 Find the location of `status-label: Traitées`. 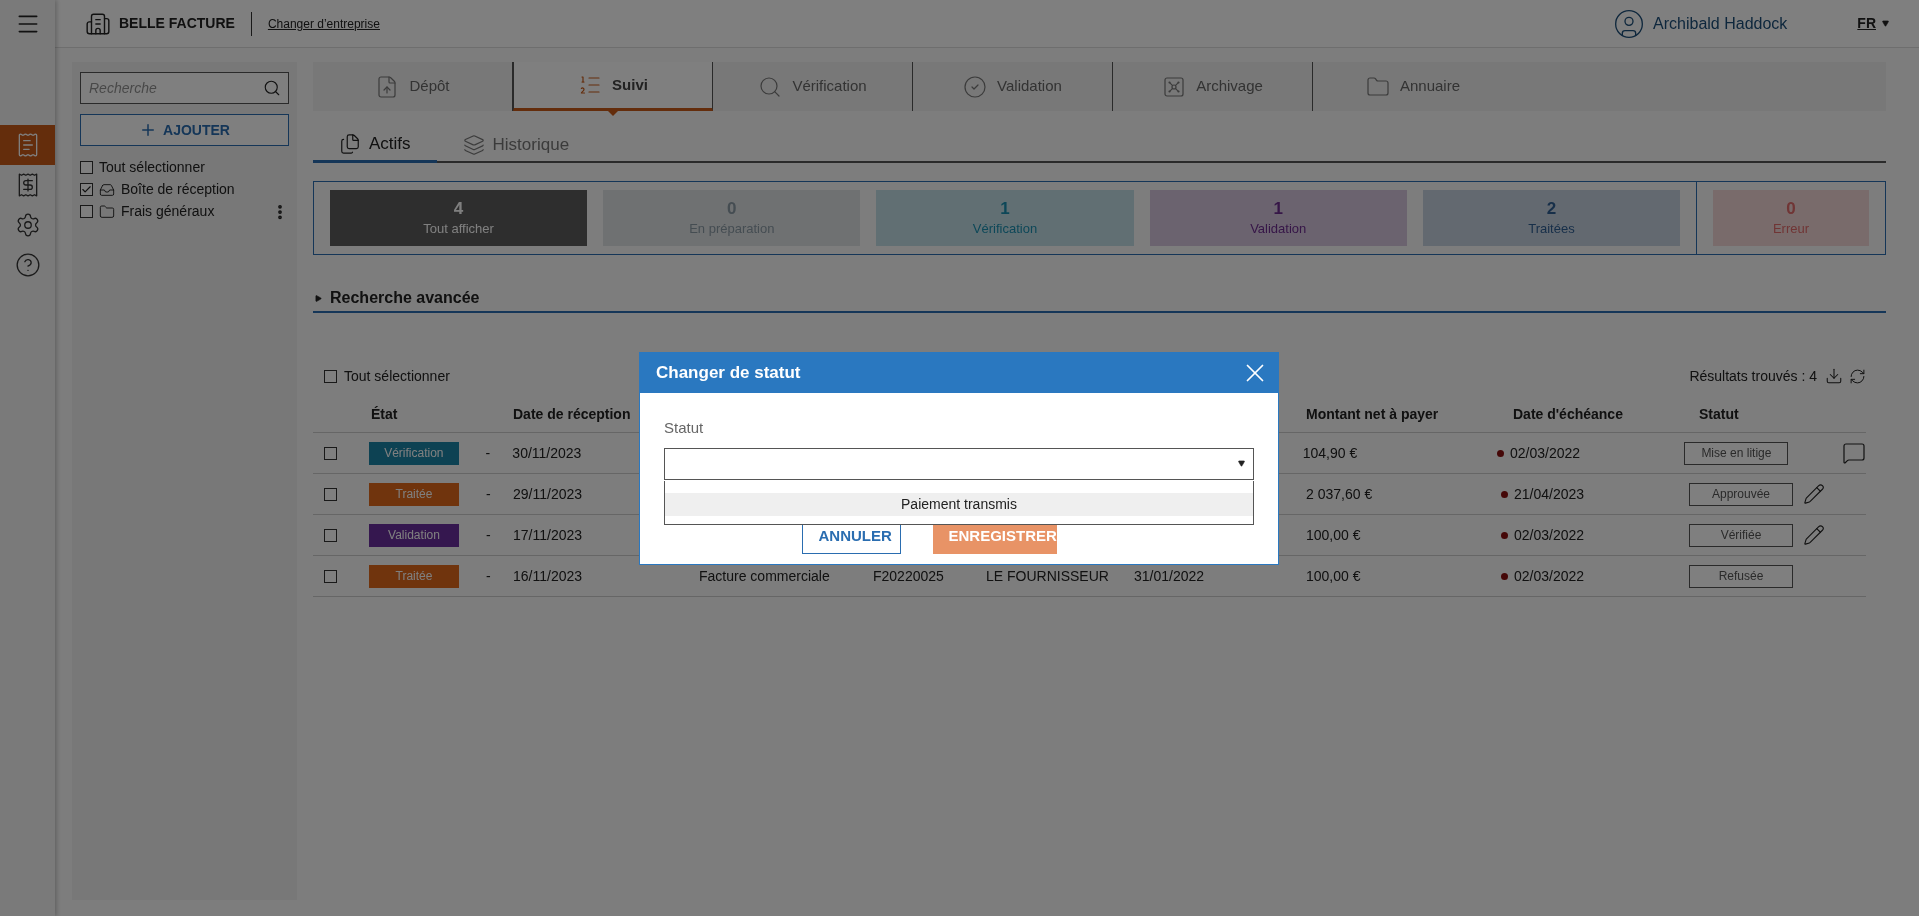

status-label: Traitées is located at coordinates (1551, 228).